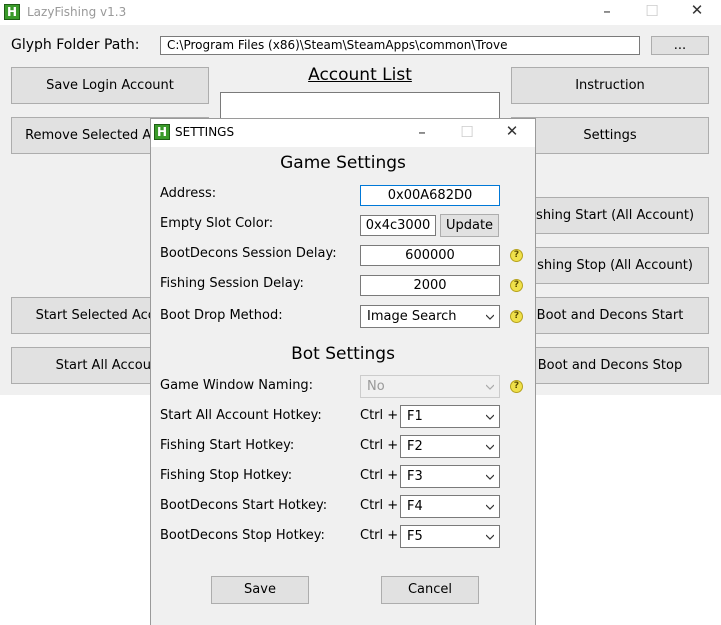  What do you see at coordinates (430, 386) in the screenshot?
I see `game-window-naming-select: No` at bounding box center [430, 386].